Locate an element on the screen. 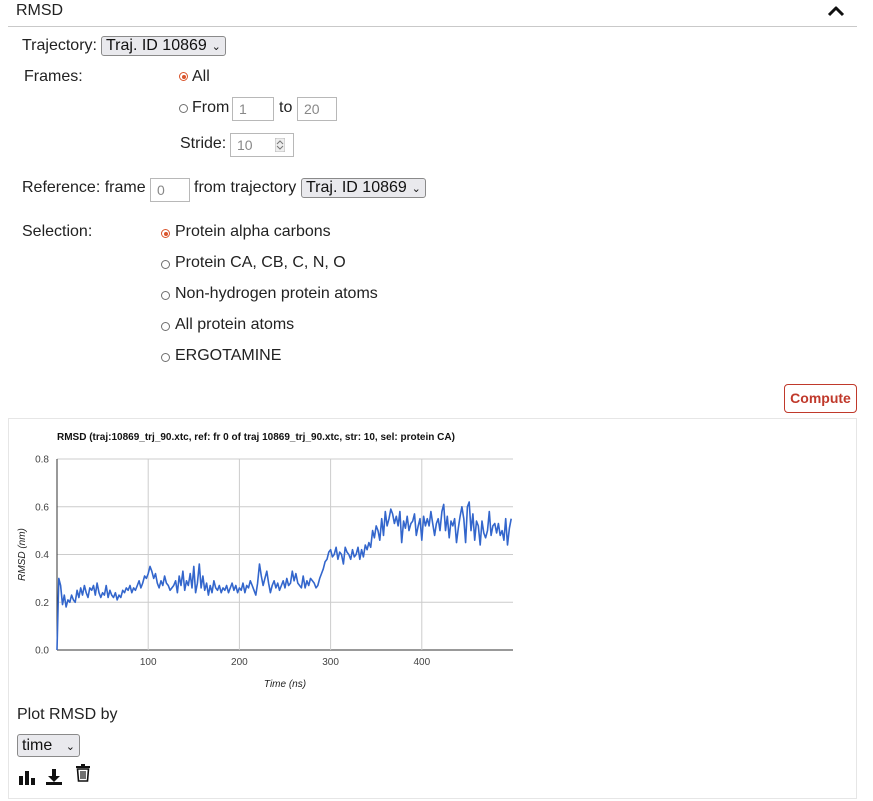 The image size is (873, 801). plot-by-label: Plot RMSD by is located at coordinates (67, 714).